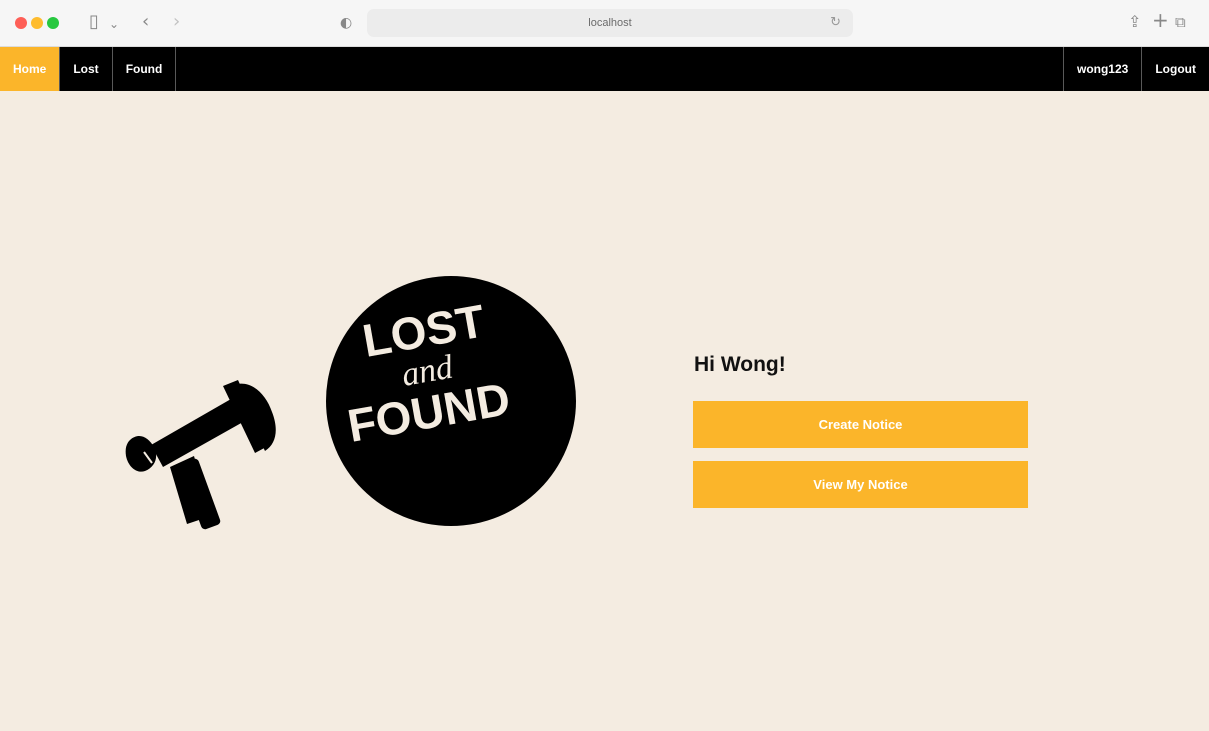 The width and height of the screenshot is (1209, 731). What do you see at coordinates (114, 24) in the screenshot?
I see `chevron-down-icon: ⌄` at bounding box center [114, 24].